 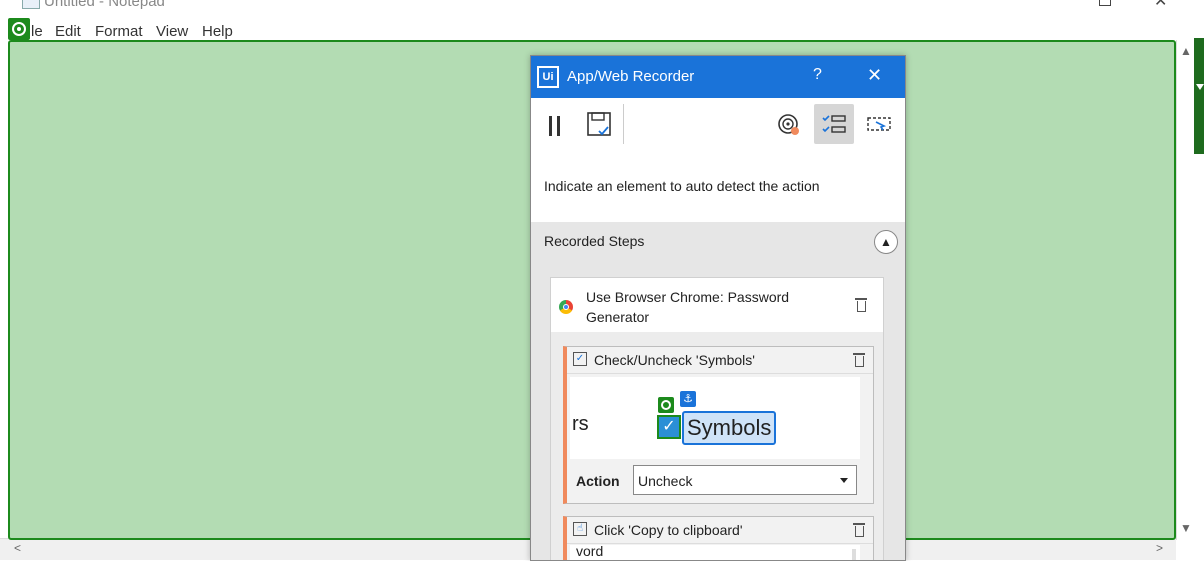 What do you see at coordinates (665, 481) in the screenshot?
I see `action-value: Uncheck` at bounding box center [665, 481].